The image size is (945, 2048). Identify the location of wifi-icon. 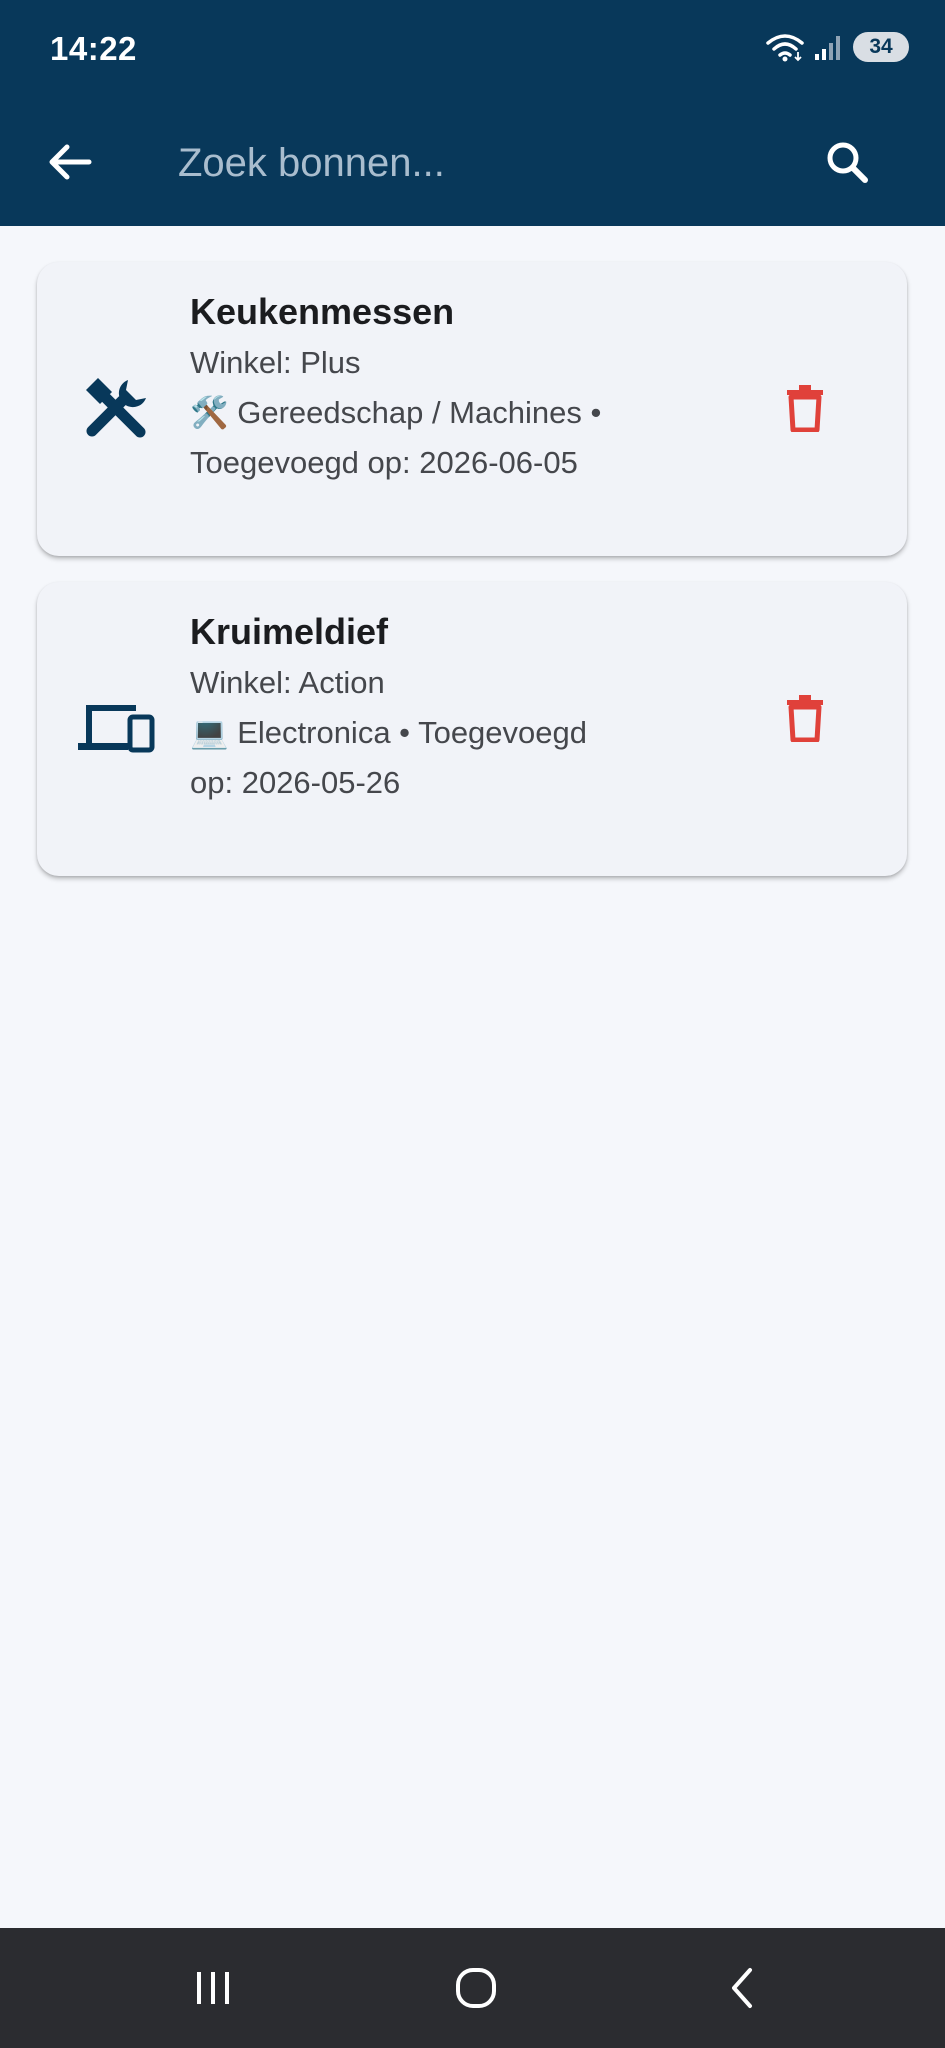
(785, 48).